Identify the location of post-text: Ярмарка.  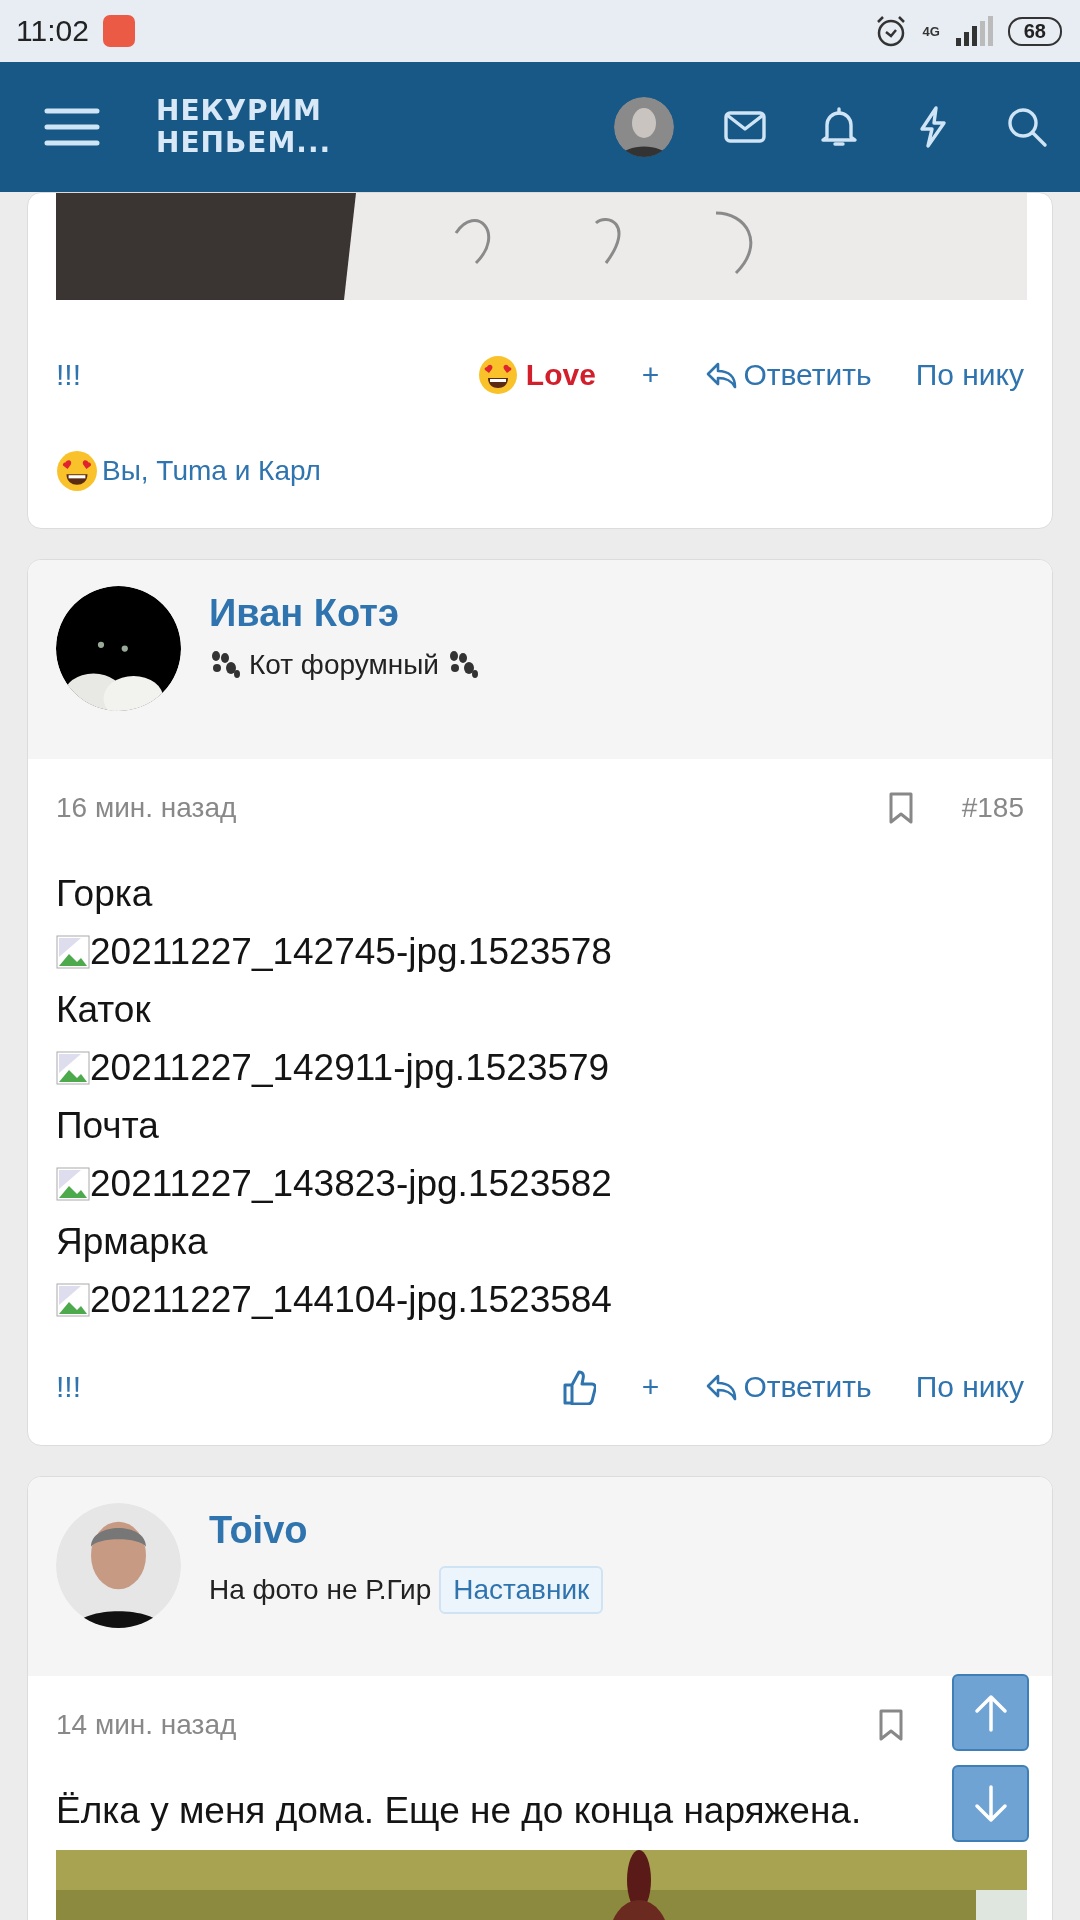
(132, 1242).